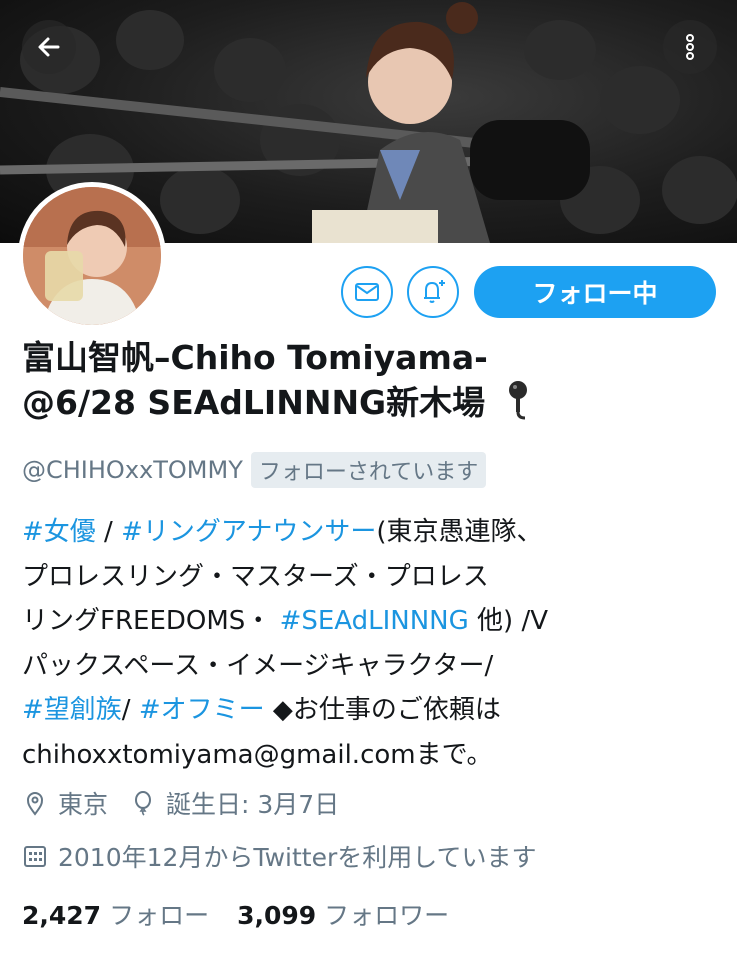 The width and height of the screenshot is (737, 960). I want to click on display-name-line2-text: @6/28 SEAdLINNNG新木場, so click(254, 402).